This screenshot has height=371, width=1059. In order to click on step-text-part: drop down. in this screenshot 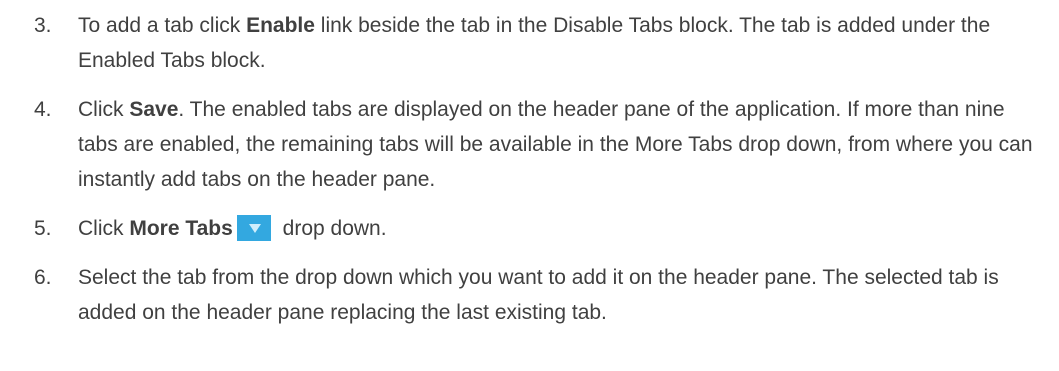, I will do `click(331, 228)`.